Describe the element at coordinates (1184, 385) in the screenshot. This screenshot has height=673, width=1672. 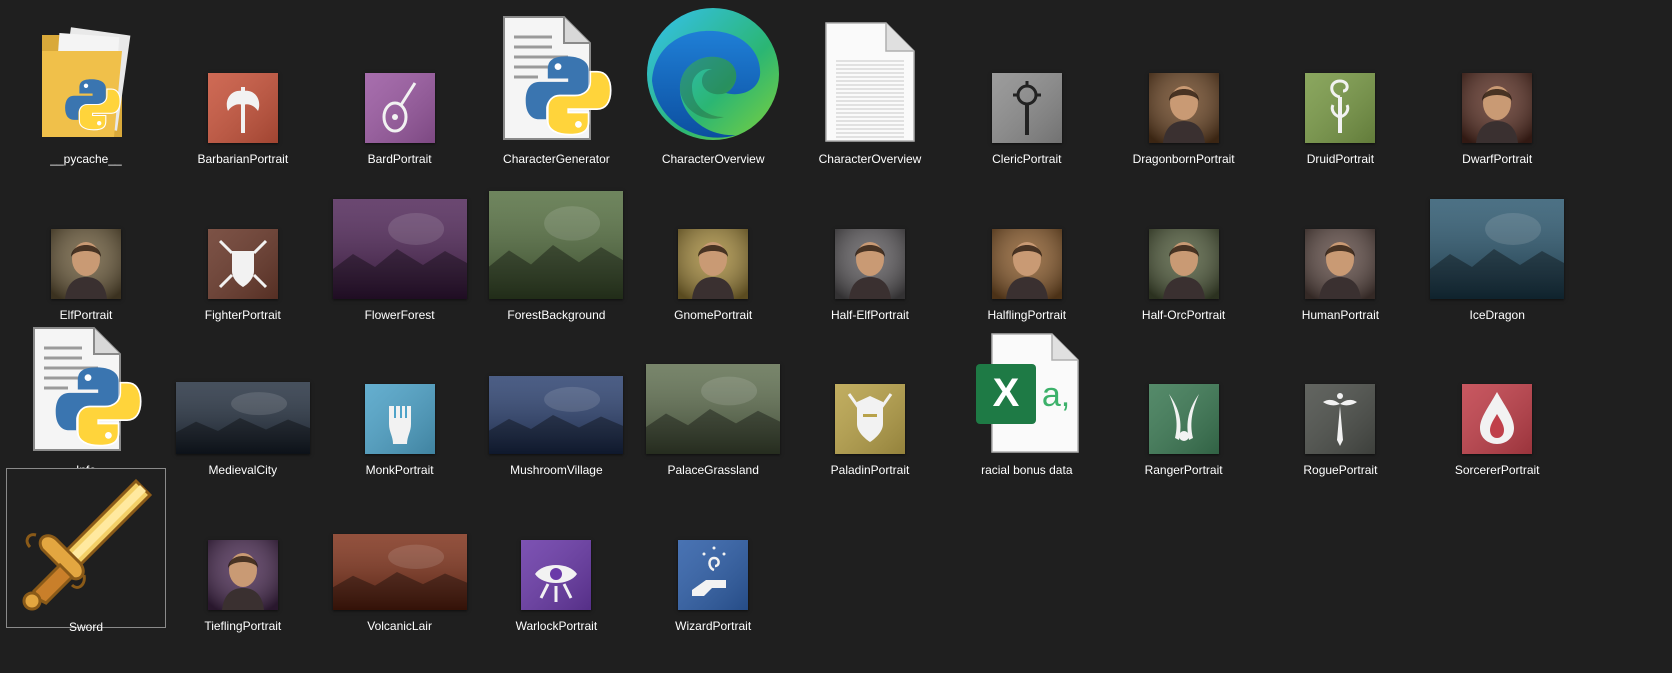
I see `ranger-blades-icon` at that location.